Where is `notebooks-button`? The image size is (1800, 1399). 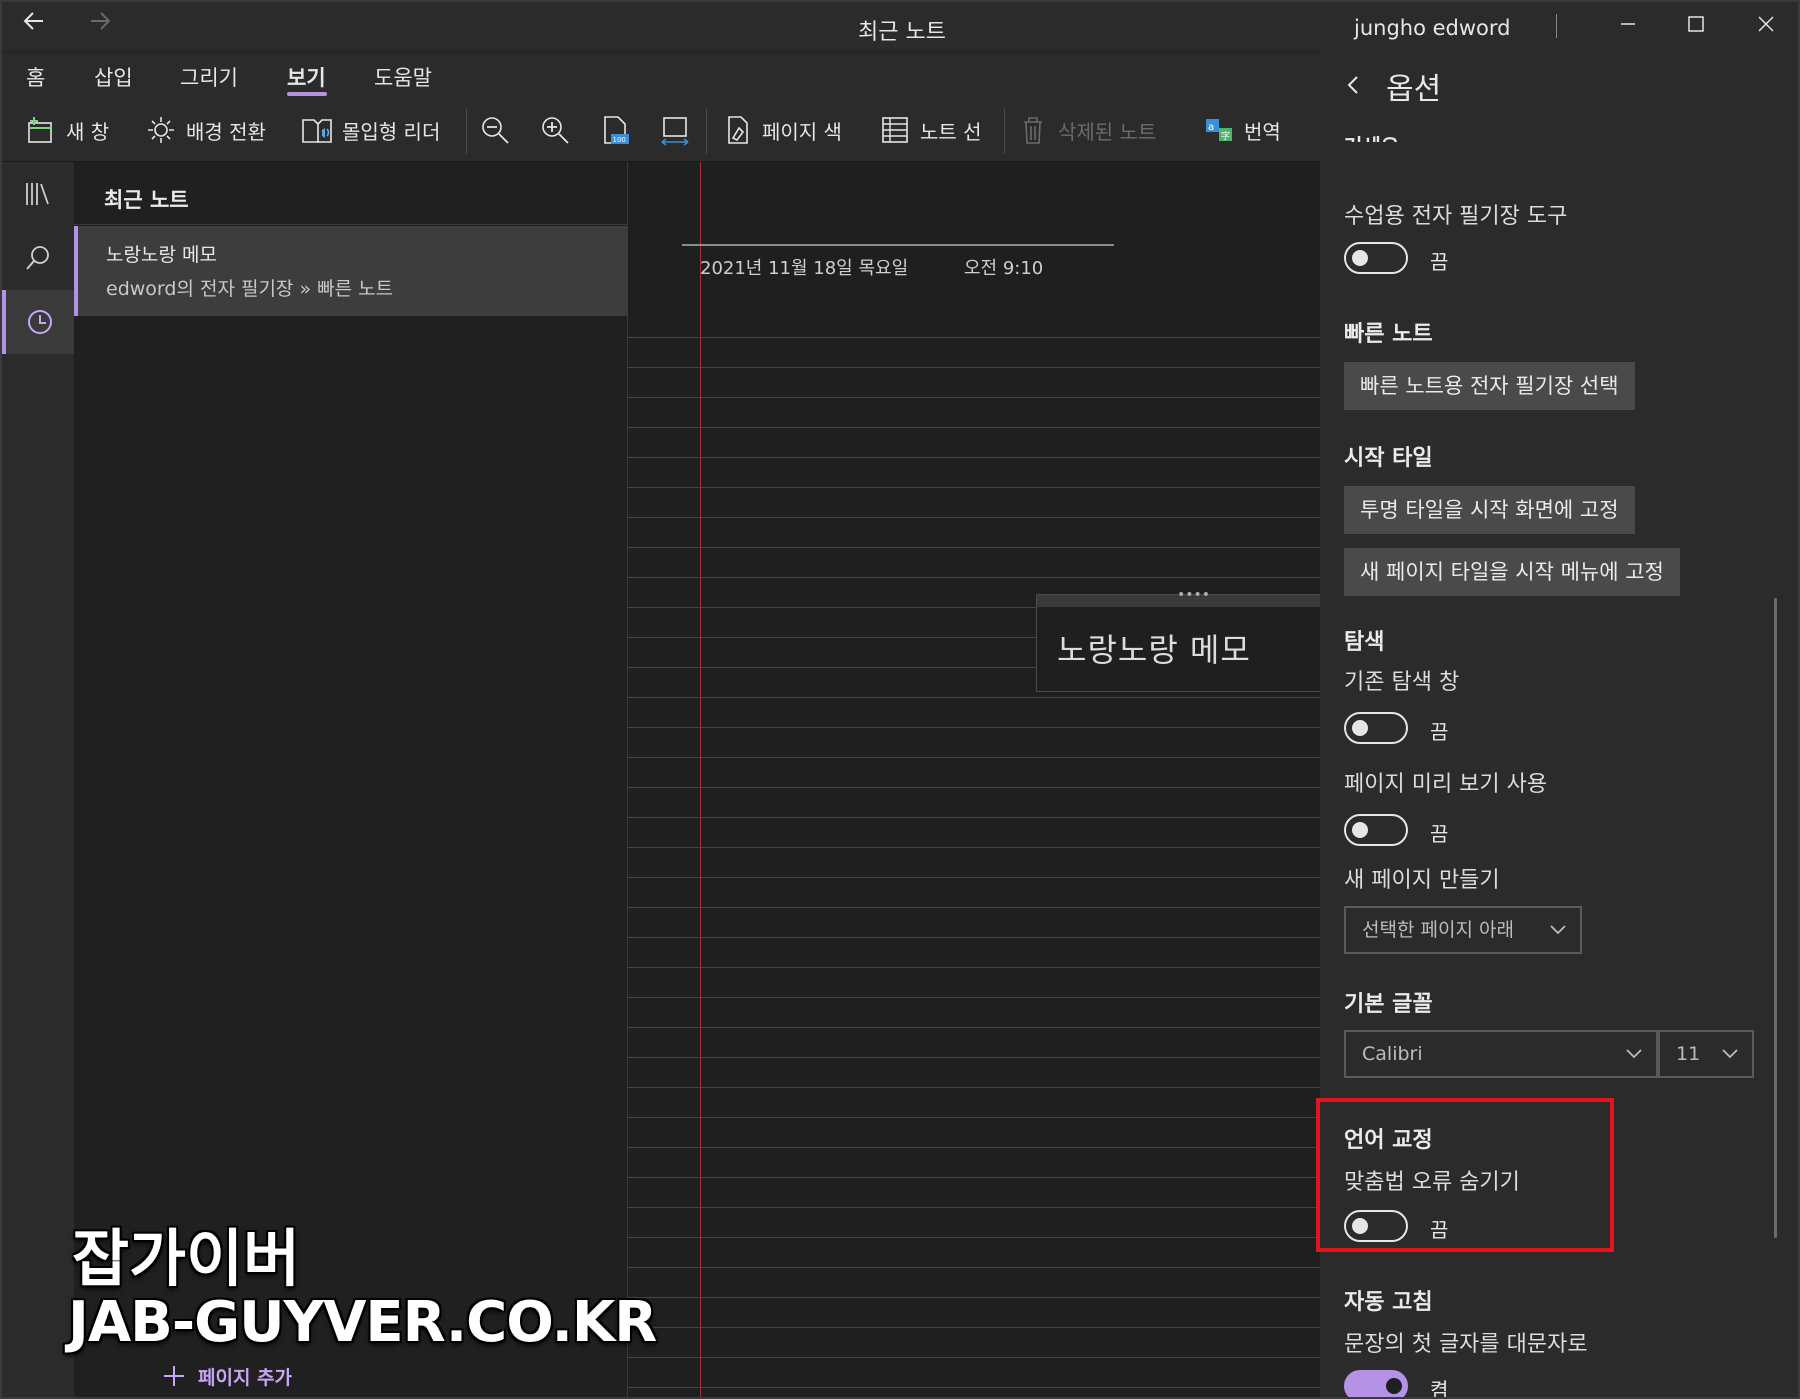 notebooks-button is located at coordinates (38, 194).